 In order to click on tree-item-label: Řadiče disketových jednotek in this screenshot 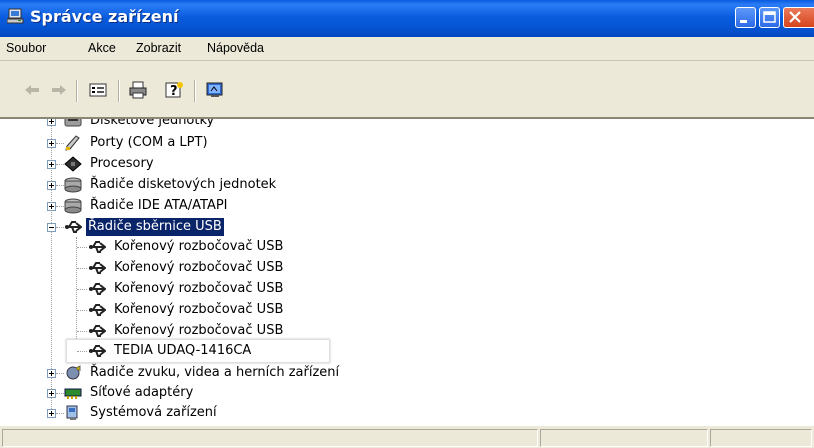, I will do `click(183, 184)`.